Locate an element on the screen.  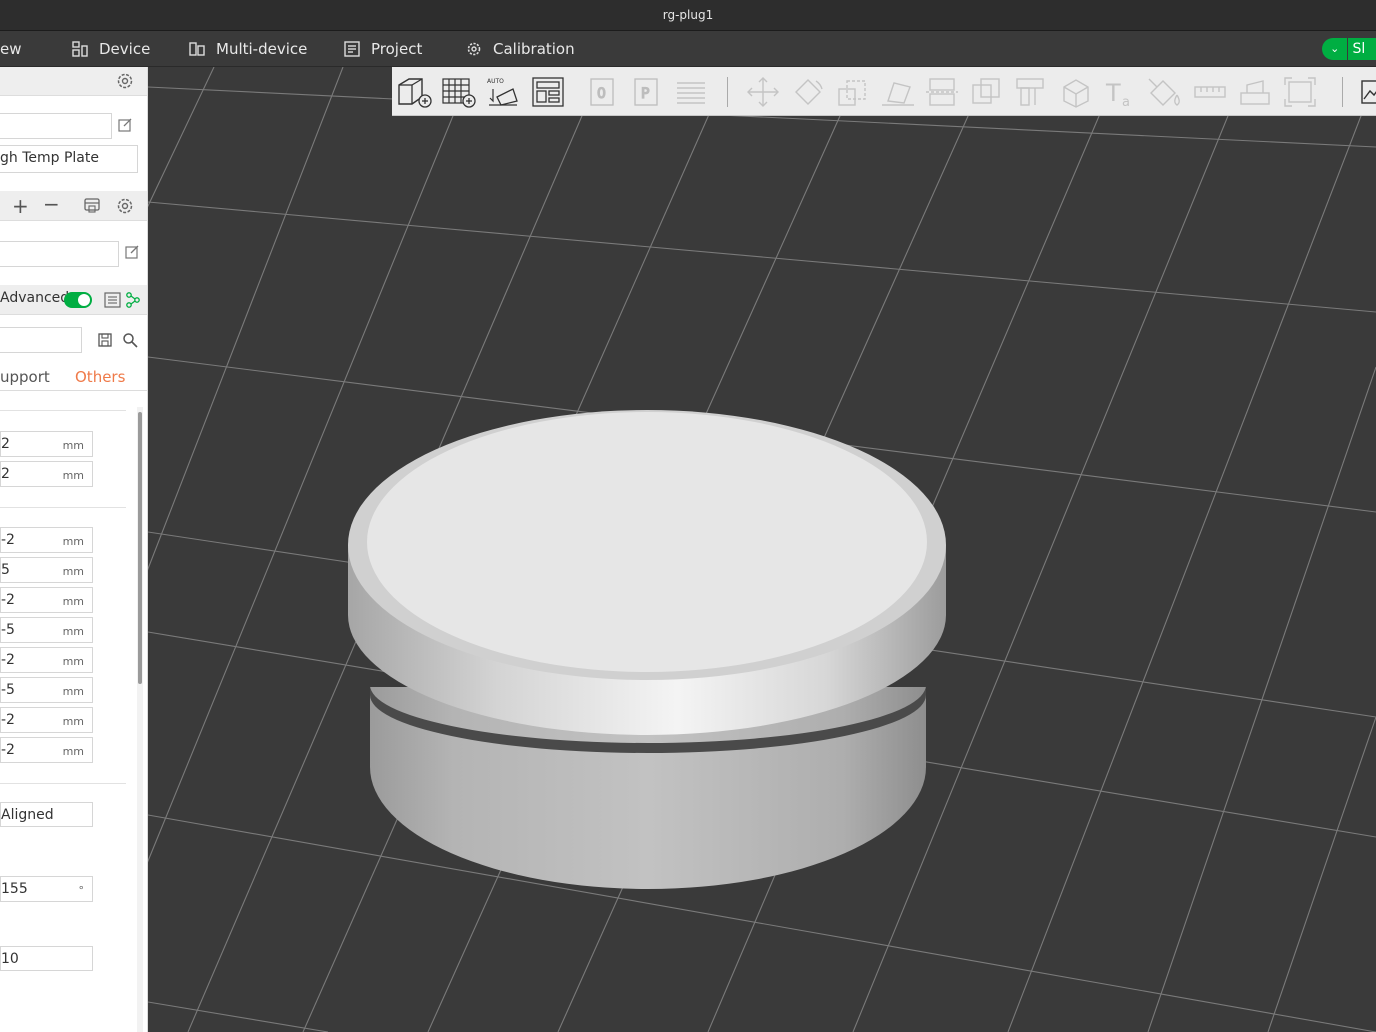
assembly-icon is located at coordinates (1255, 92).